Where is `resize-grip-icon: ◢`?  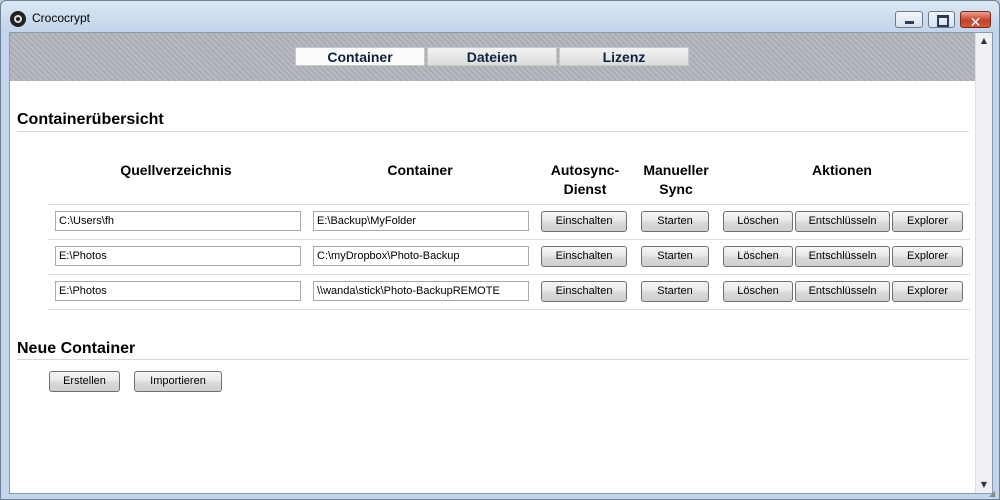
resize-grip-icon: ◢ is located at coordinates (993, 493).